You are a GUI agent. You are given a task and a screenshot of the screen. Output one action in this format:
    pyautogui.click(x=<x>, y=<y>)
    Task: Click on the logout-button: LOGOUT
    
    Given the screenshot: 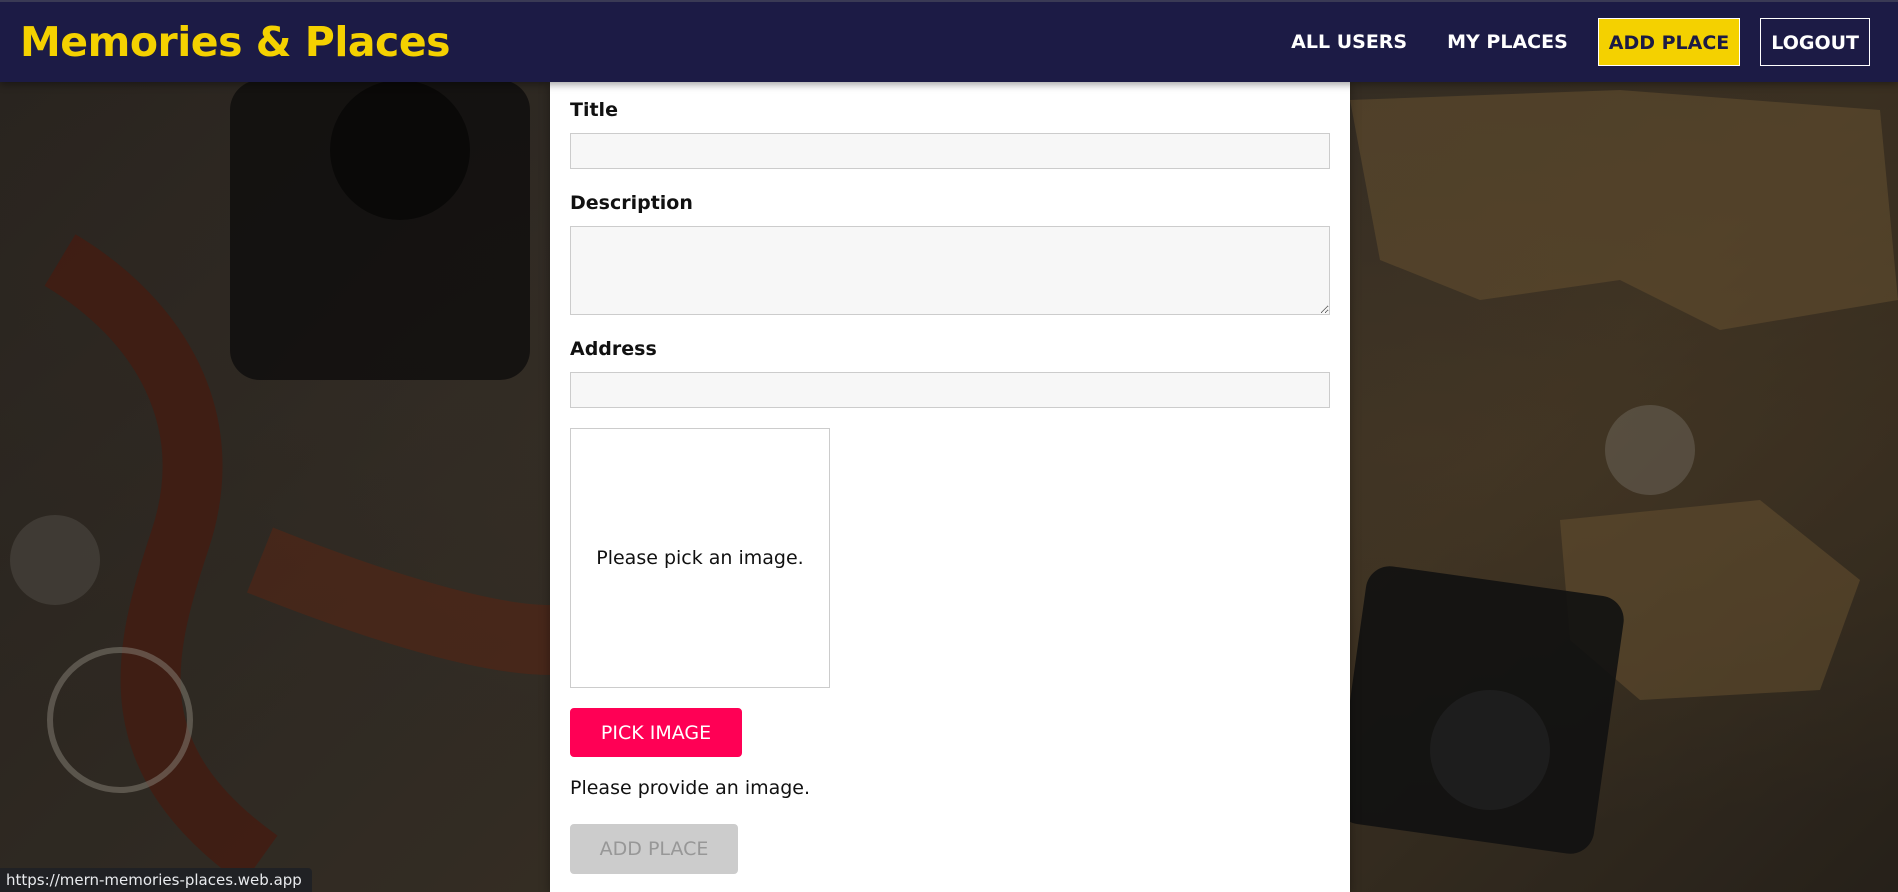 What is the action you would take?
    pyautogui.click(x=1815, y=42)
    